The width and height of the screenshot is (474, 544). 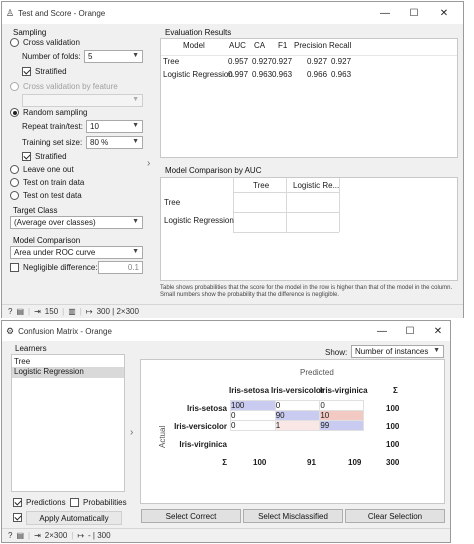 I want to click on column-header: F1, so click(x=282, y=45).